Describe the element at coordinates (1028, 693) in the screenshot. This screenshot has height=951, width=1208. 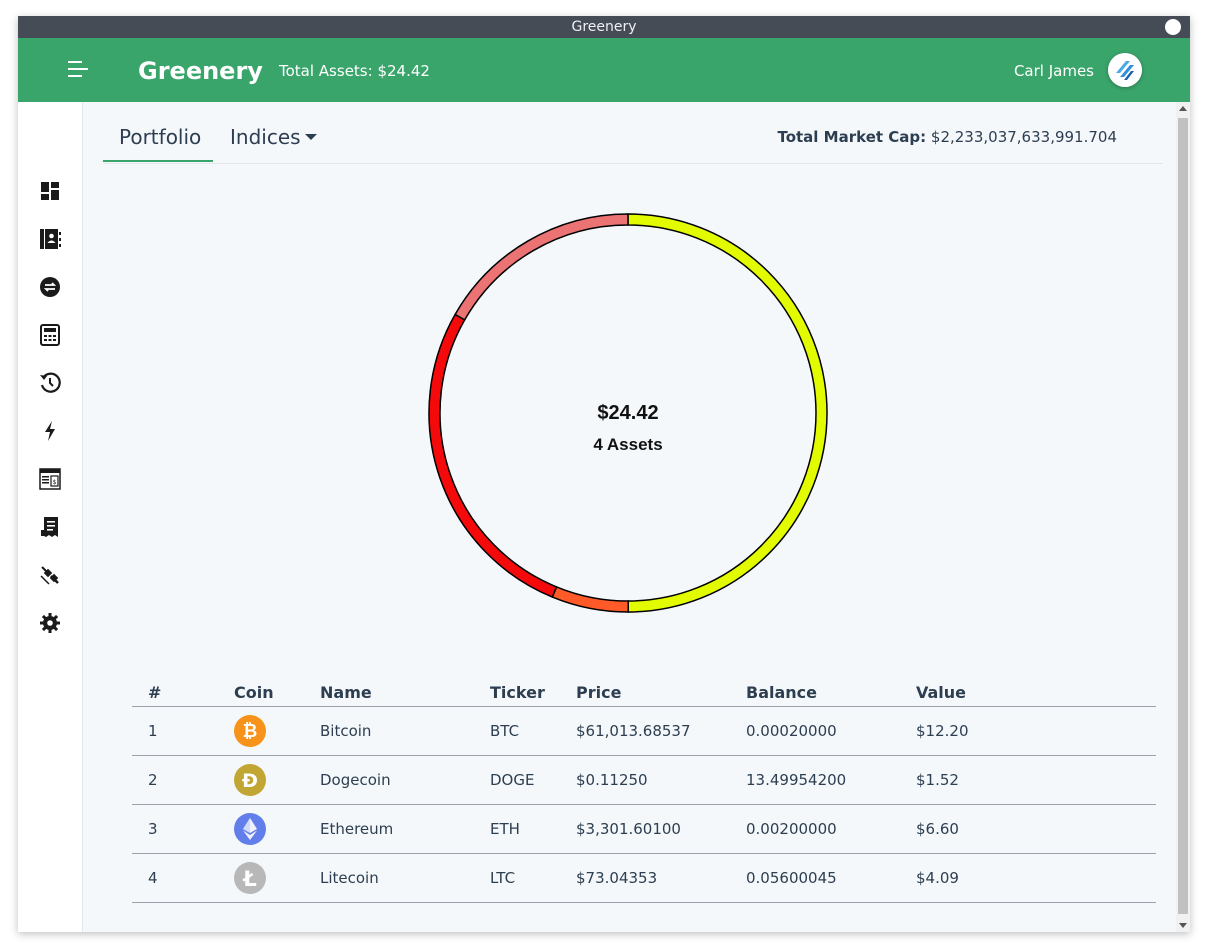
I see `column-header-value: Value` at that location.